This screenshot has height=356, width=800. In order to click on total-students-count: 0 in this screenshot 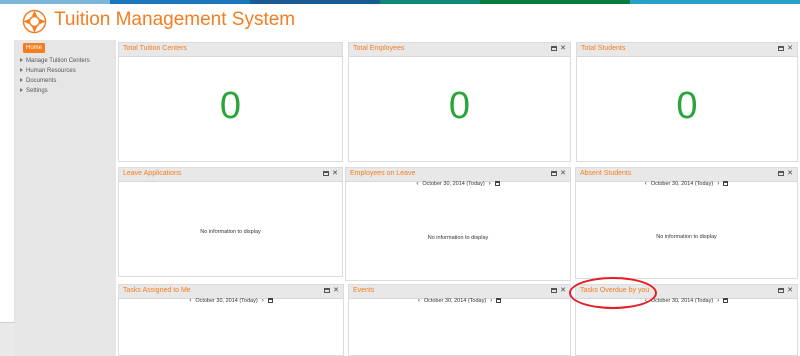, I will do `click(687, 106)`.